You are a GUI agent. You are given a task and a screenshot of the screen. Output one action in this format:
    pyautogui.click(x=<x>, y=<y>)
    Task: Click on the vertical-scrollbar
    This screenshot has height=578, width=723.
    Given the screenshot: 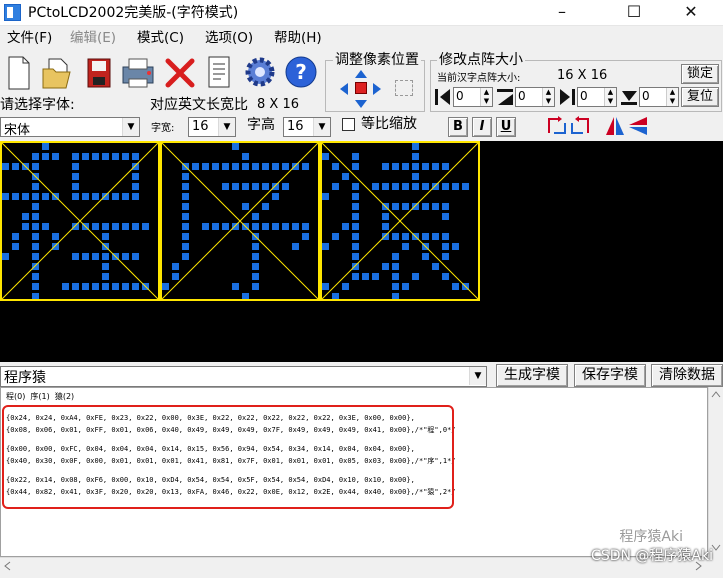 What is the action you would take?
    pyautogui.click(x=715, y=472)
    